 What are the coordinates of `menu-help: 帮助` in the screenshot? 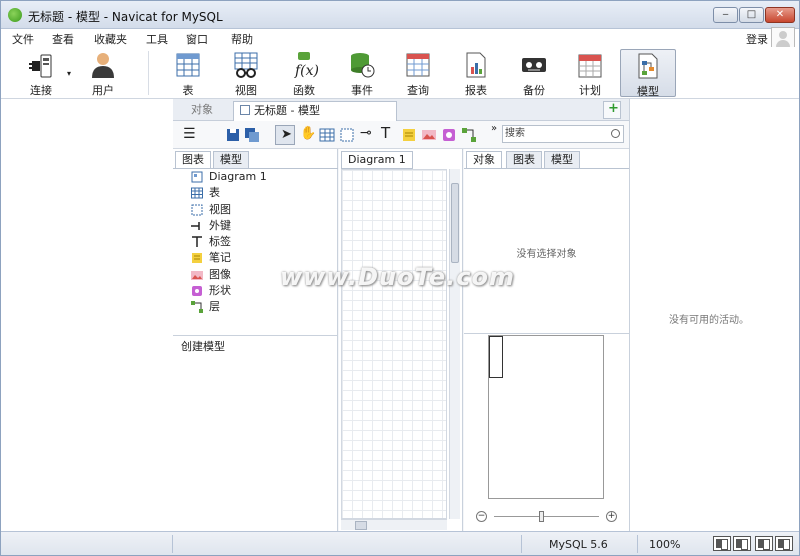 It's located at (242, 39).